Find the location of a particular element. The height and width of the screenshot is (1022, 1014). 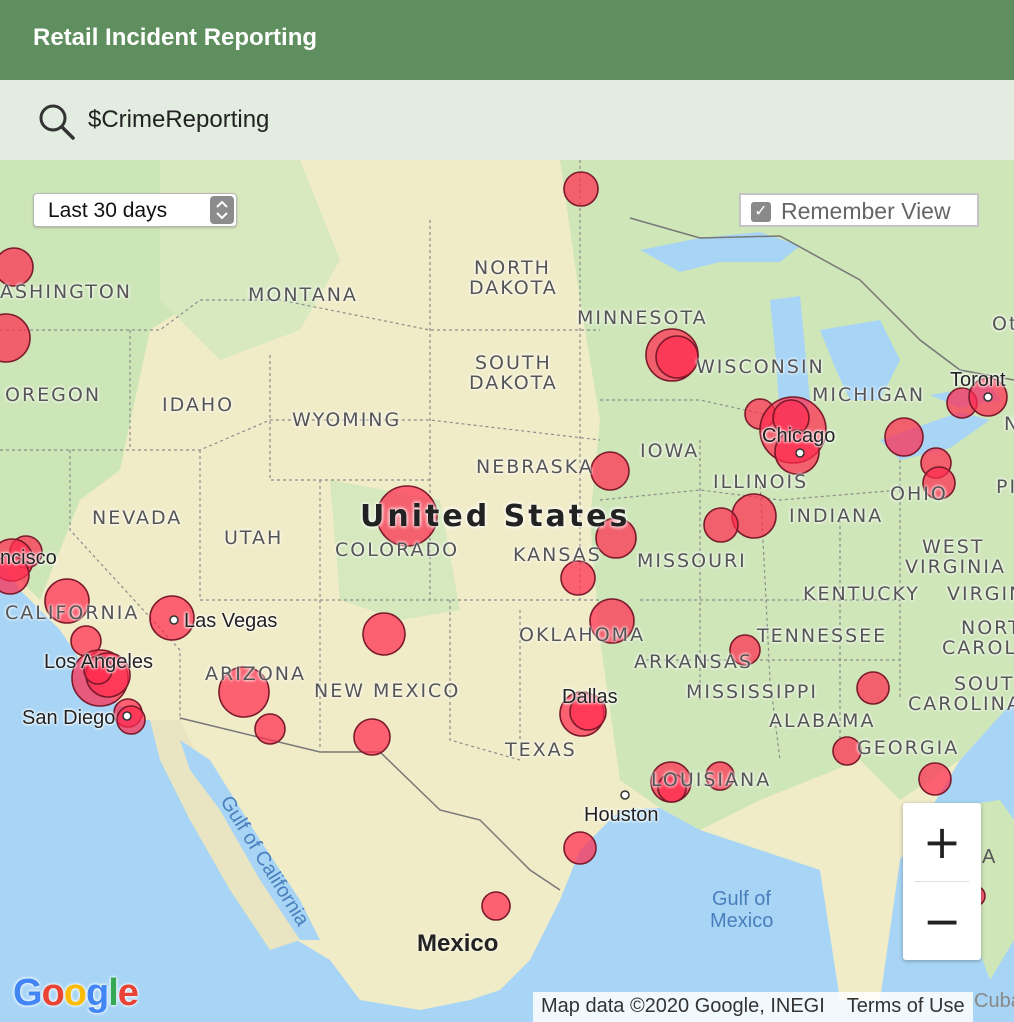

city-label-las-vegas: Las Vegas is located at coordinates (231, 621).